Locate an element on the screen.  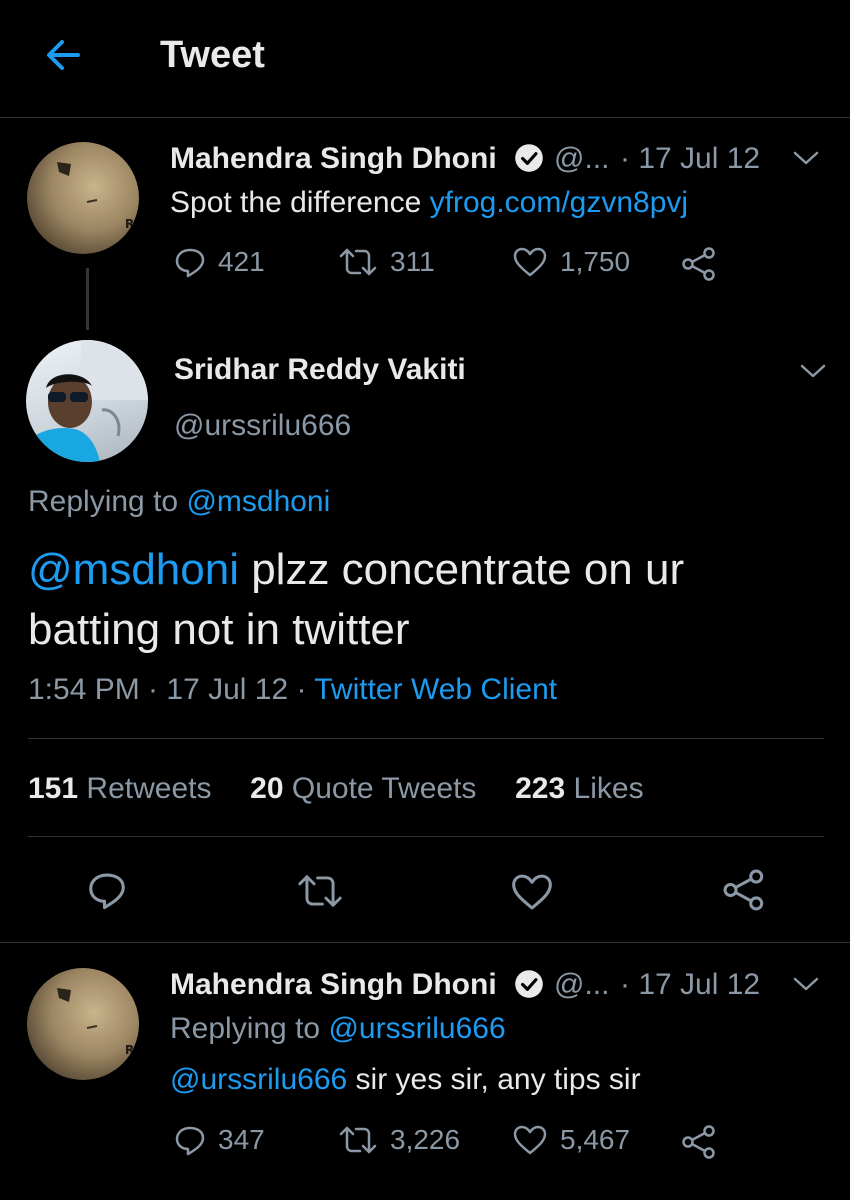
author-handle: @urssrilu666 is located at coordinates (262, 426).